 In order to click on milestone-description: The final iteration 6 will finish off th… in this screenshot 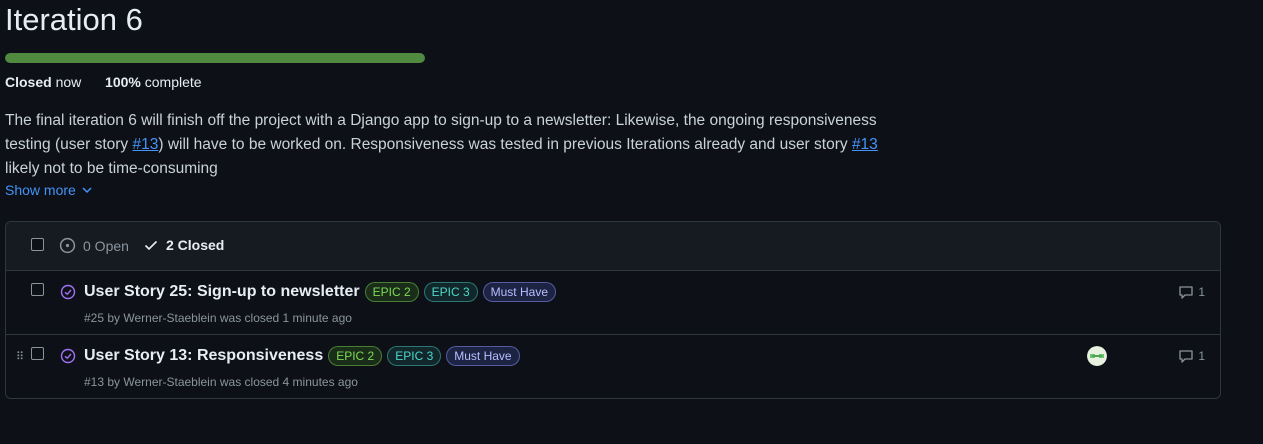, I will do `click(465, 145)`.